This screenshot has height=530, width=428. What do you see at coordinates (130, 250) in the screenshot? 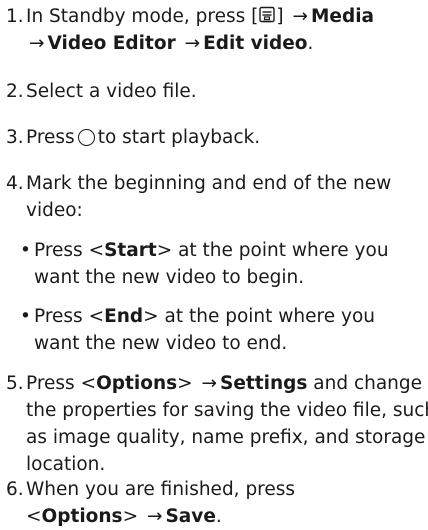
I see `softkey-start: Start` at bounding box center [130, 250].